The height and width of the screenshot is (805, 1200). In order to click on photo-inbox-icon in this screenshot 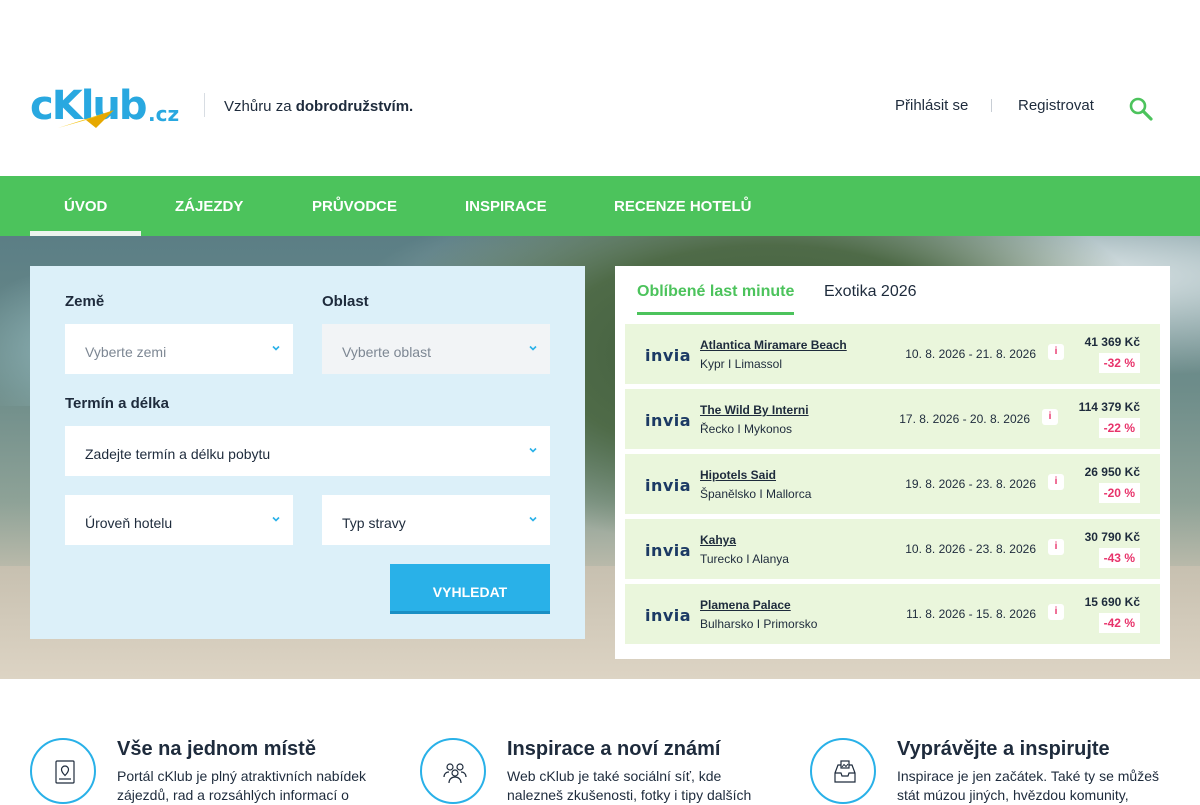, I will do `click(845, 771)`.